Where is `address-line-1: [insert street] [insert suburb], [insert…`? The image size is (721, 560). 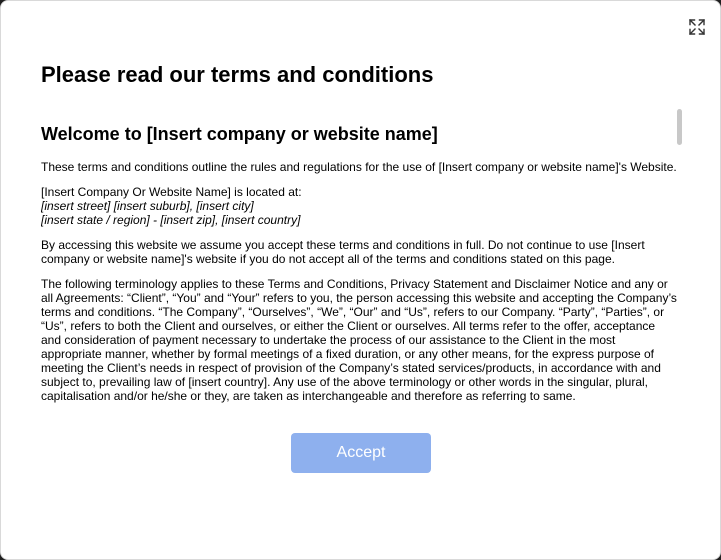
address-line-1: [insert street] [insert suburb], [insert… is located at coordinates (147, 206).